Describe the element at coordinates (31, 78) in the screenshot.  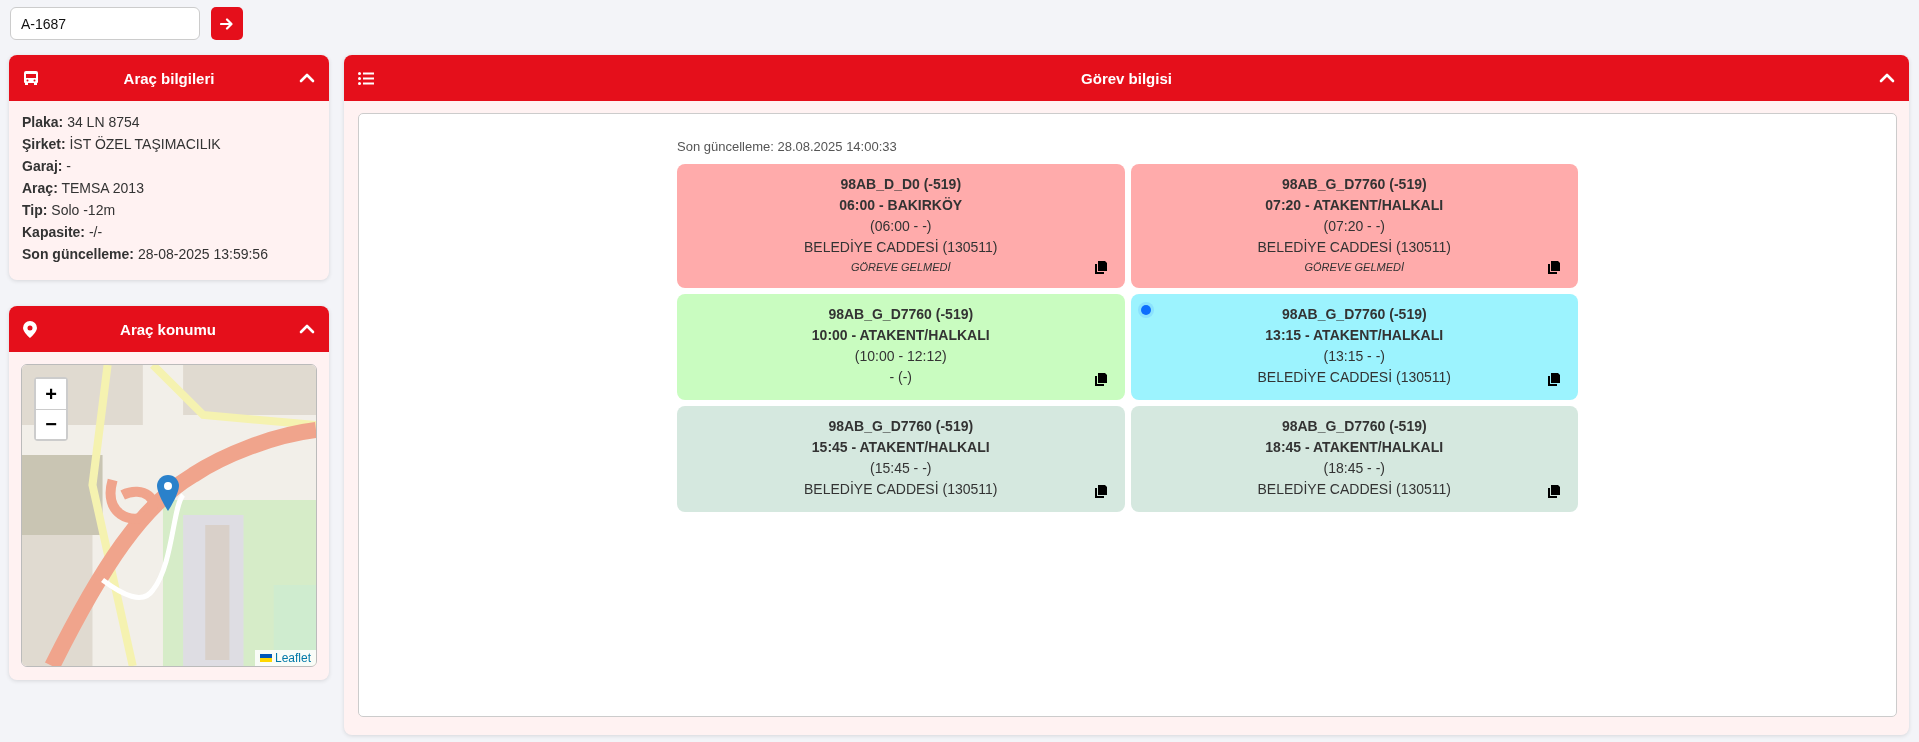
I see `bus-icon` at that location.